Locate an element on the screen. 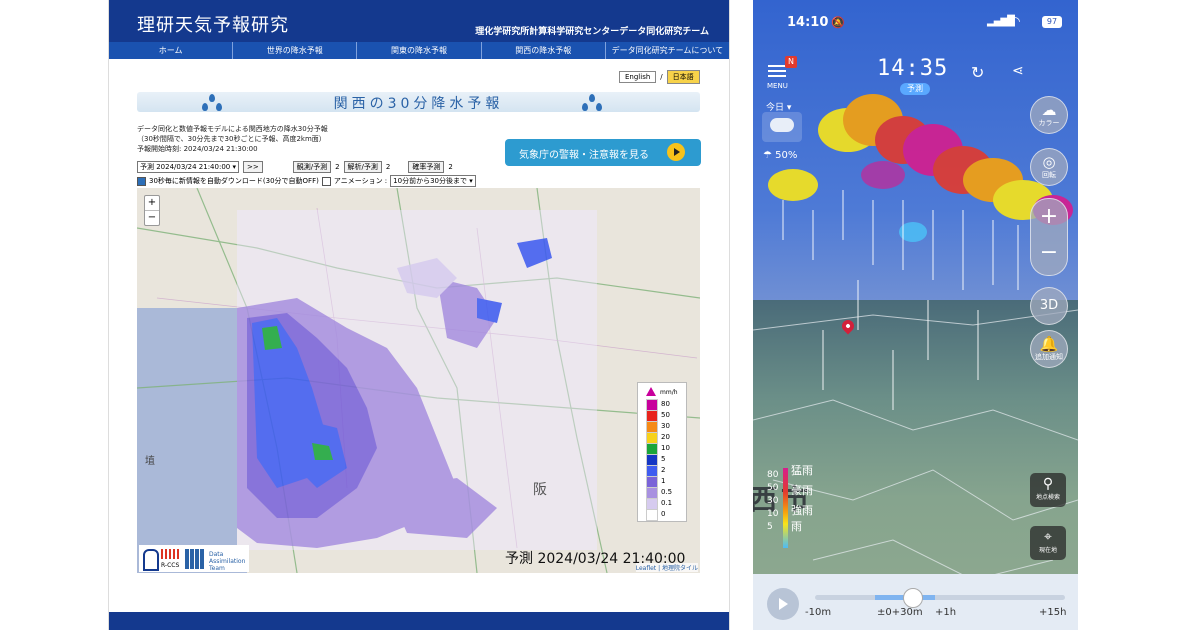 This screenshot has height=630, width=1200. map-zoom-control: + − is located at coordinates (152, 210).